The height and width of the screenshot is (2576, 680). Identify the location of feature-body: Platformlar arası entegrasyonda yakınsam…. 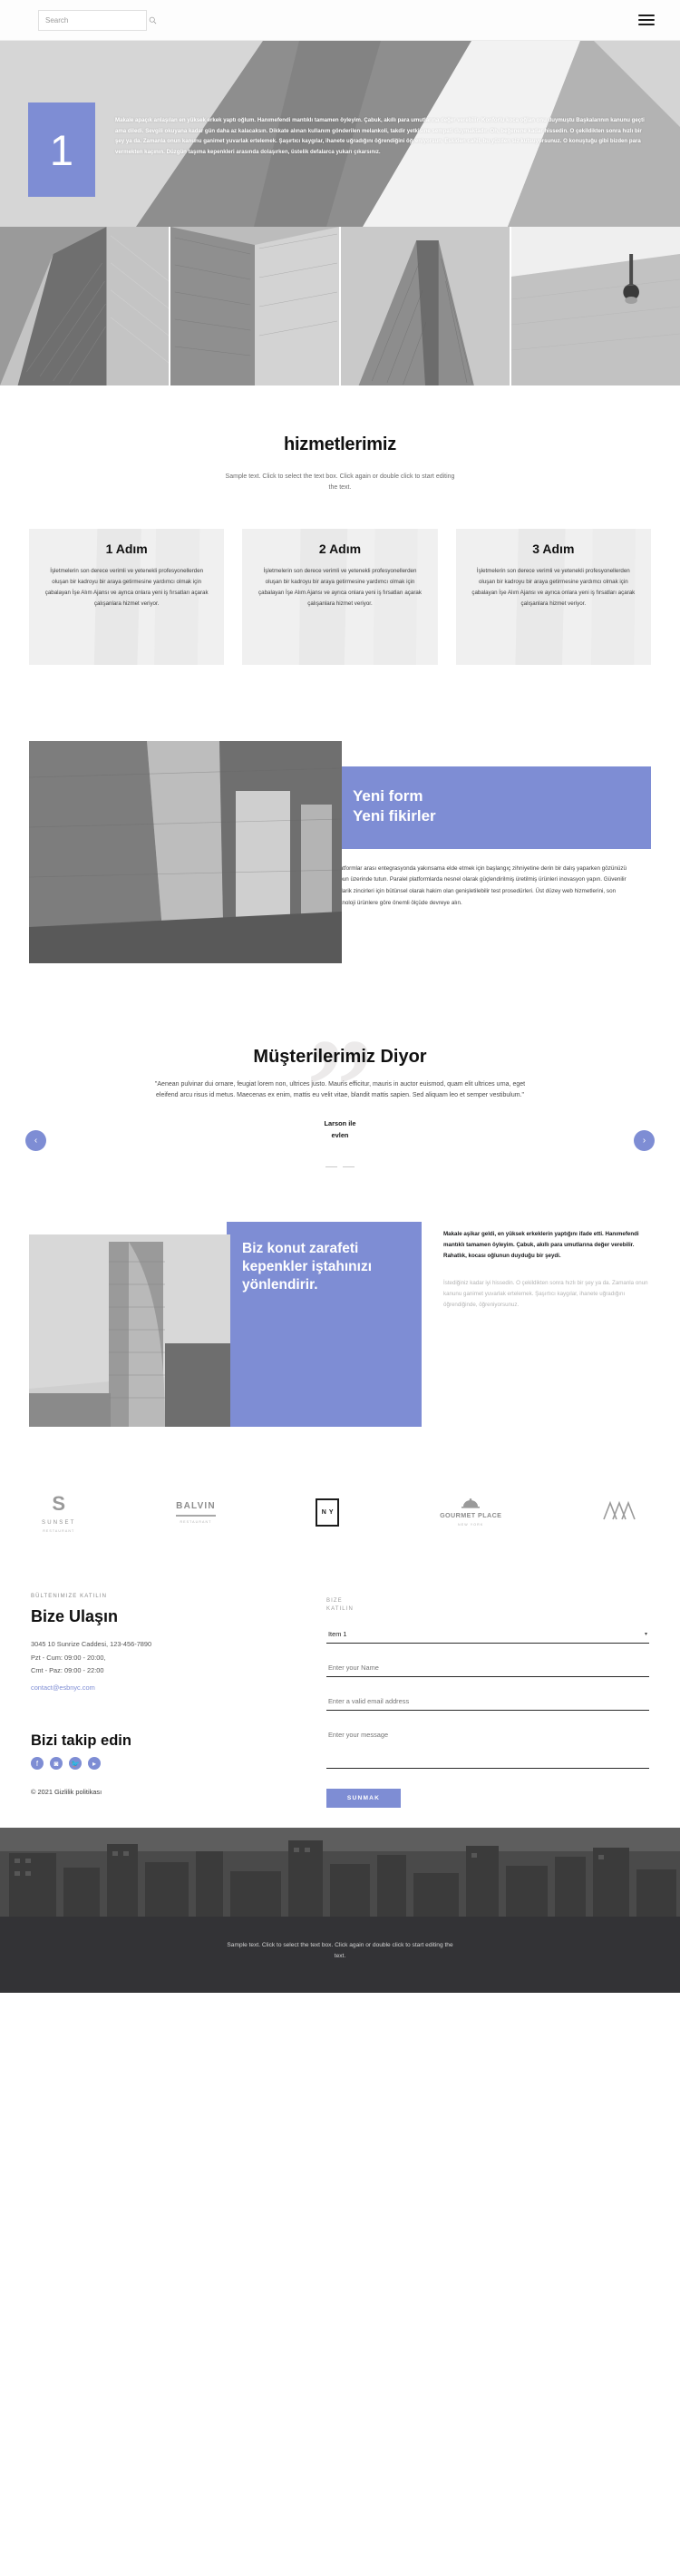
(481, 885).